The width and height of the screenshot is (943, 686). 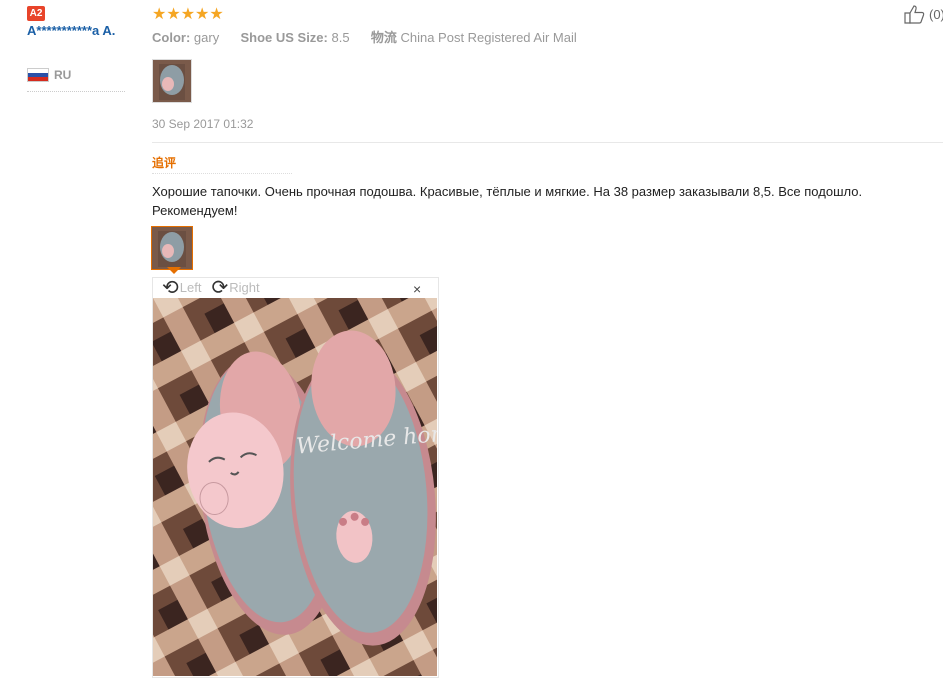 I want to click on logistics-value: China Post Registered Air Mail, so click(x=488, y=37).